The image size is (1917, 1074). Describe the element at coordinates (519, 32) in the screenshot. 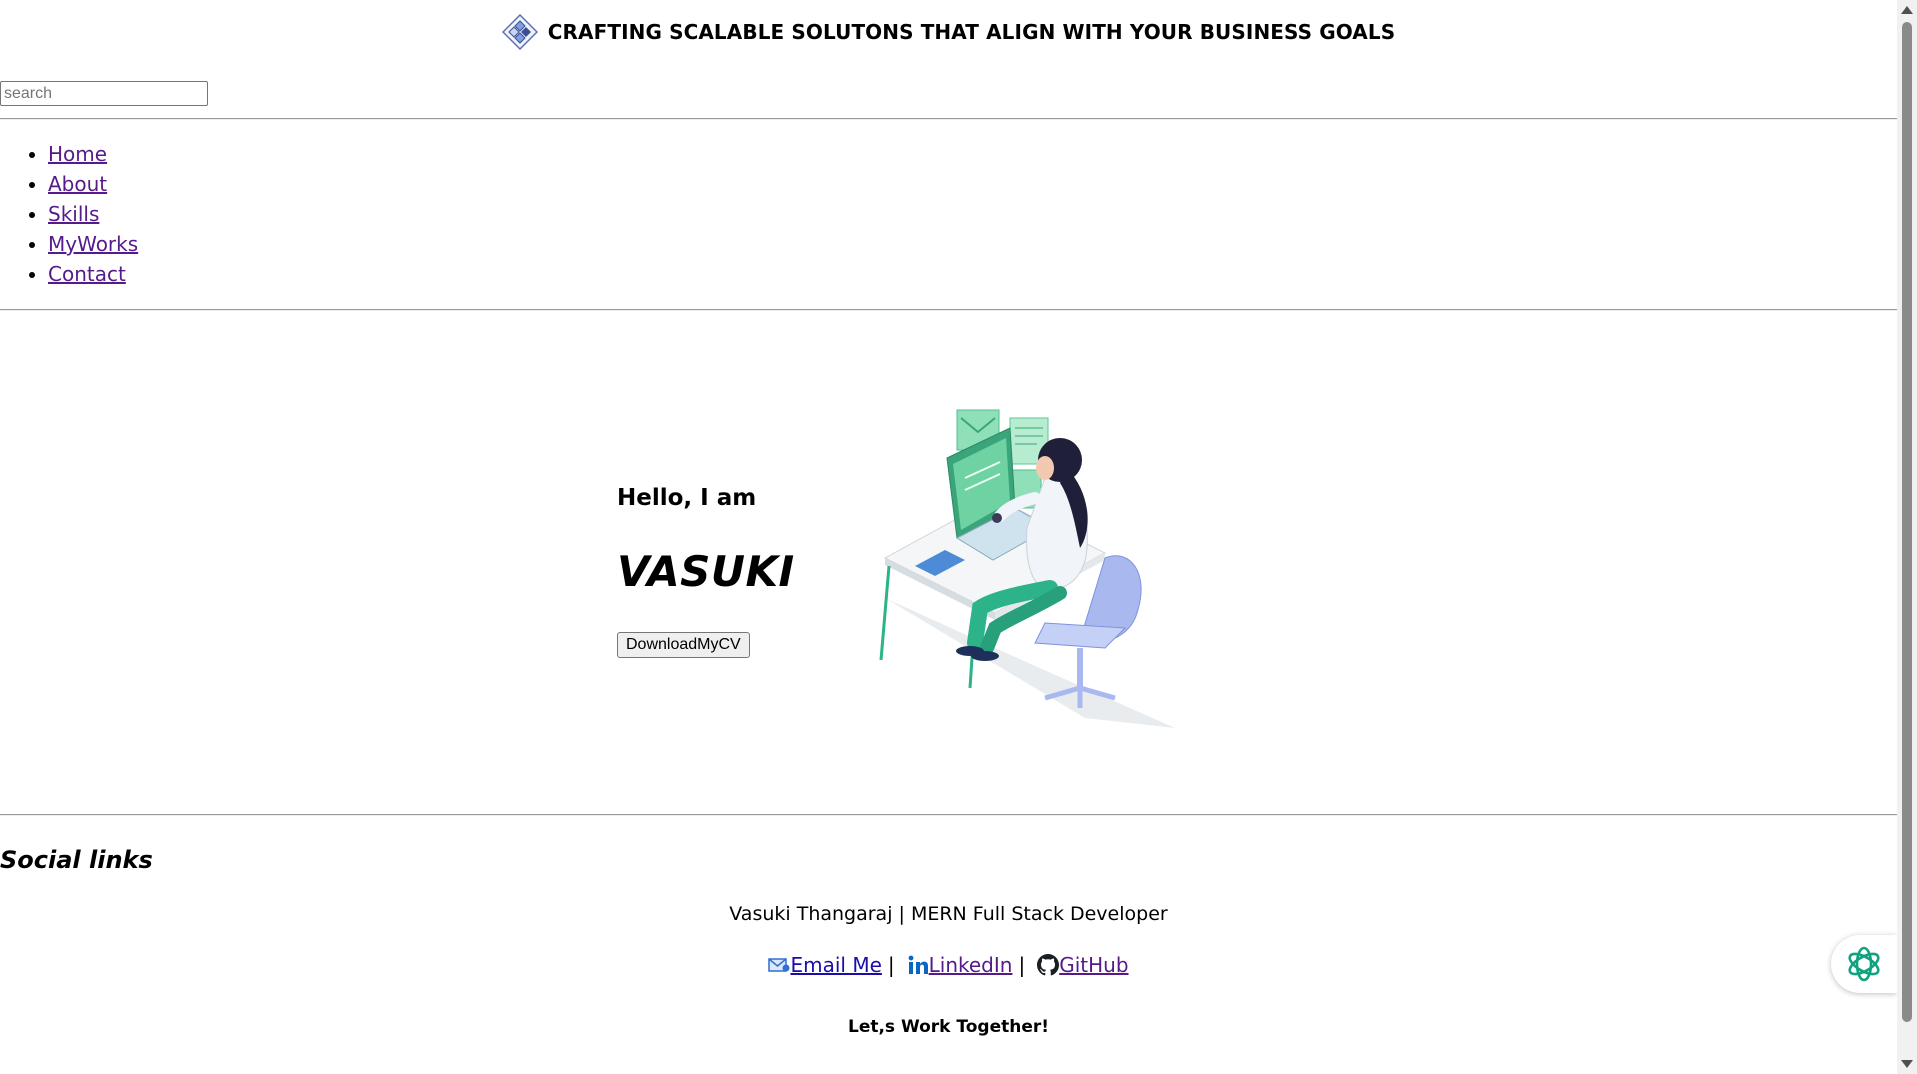

I see `diamond-logo-icon` at that location.